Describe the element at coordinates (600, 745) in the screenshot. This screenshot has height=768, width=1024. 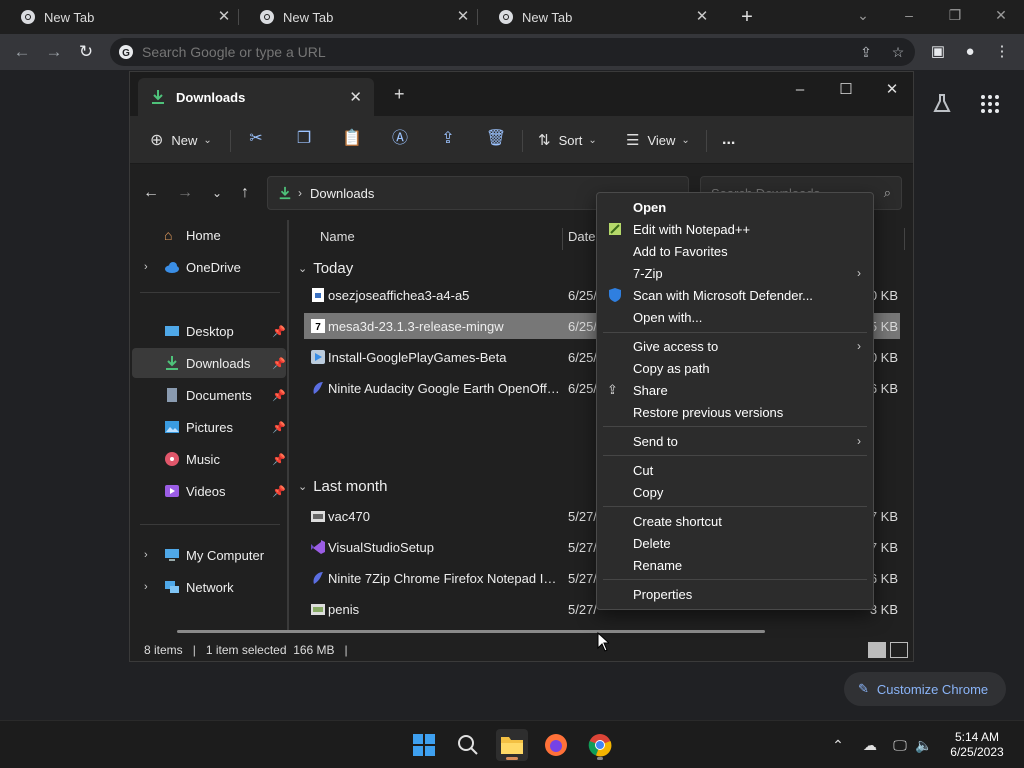
I see `taskbar-chrome` at that location.